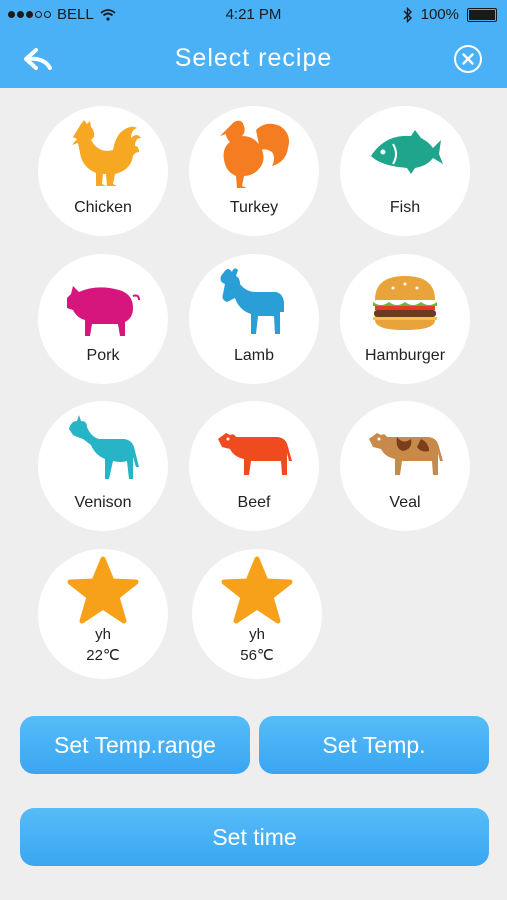 This screenshot has width=507, height=900. Describe the element at coordinates (255, 454) in the screenshot. I see `cow-icon` at that location.